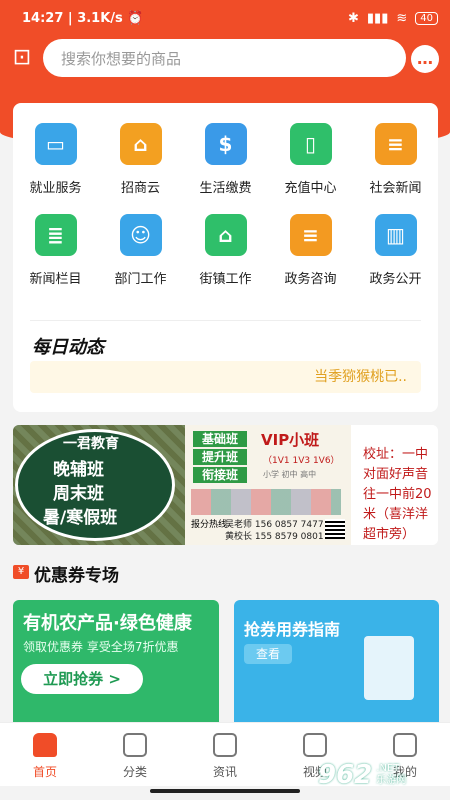  I want to click on phone-icon: ▯, so click(310, 144).